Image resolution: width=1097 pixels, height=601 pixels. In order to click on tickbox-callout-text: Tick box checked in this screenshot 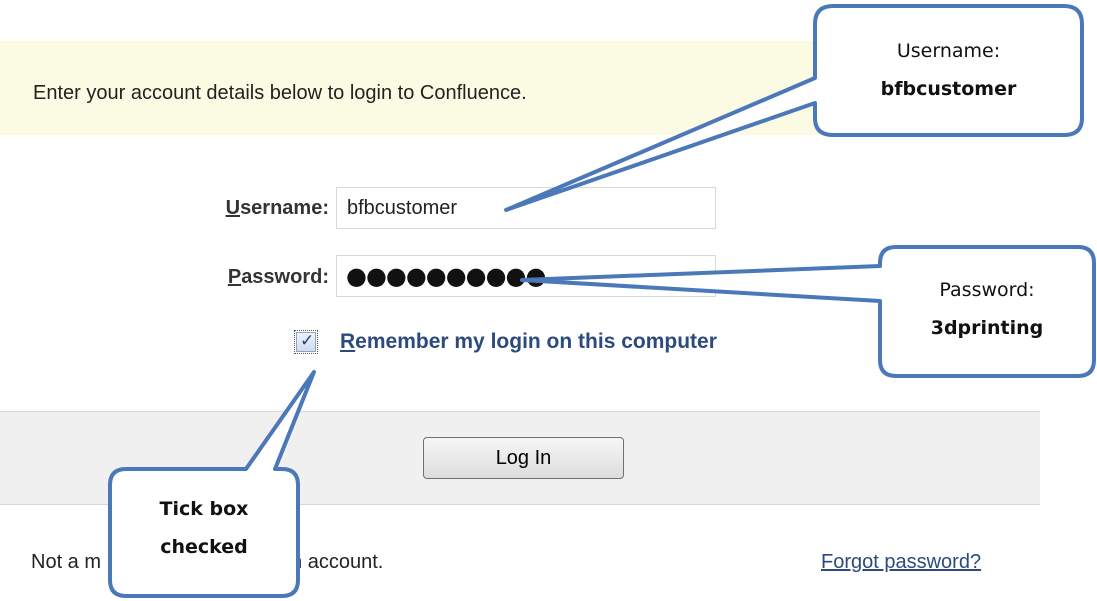, I will do `click(204, 528)`.